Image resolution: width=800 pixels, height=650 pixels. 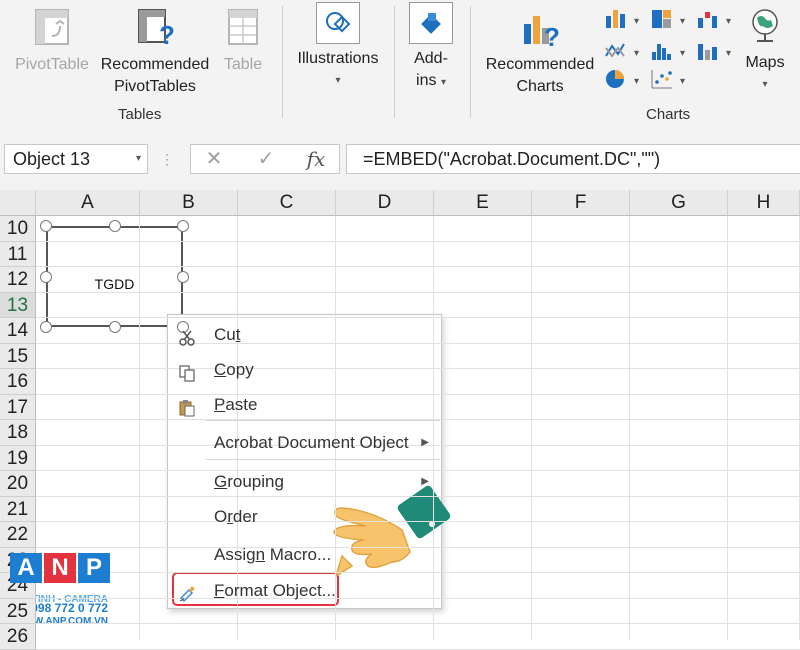 What do you see at coordinates (18, 509) in the screenshot?
I see `row-header-21: 21` at bounding box center [18, 509].